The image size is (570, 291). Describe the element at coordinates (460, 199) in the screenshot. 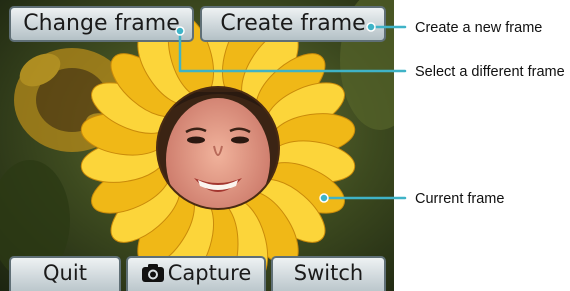

I see `callout-current-frame: Current frame` at that location.